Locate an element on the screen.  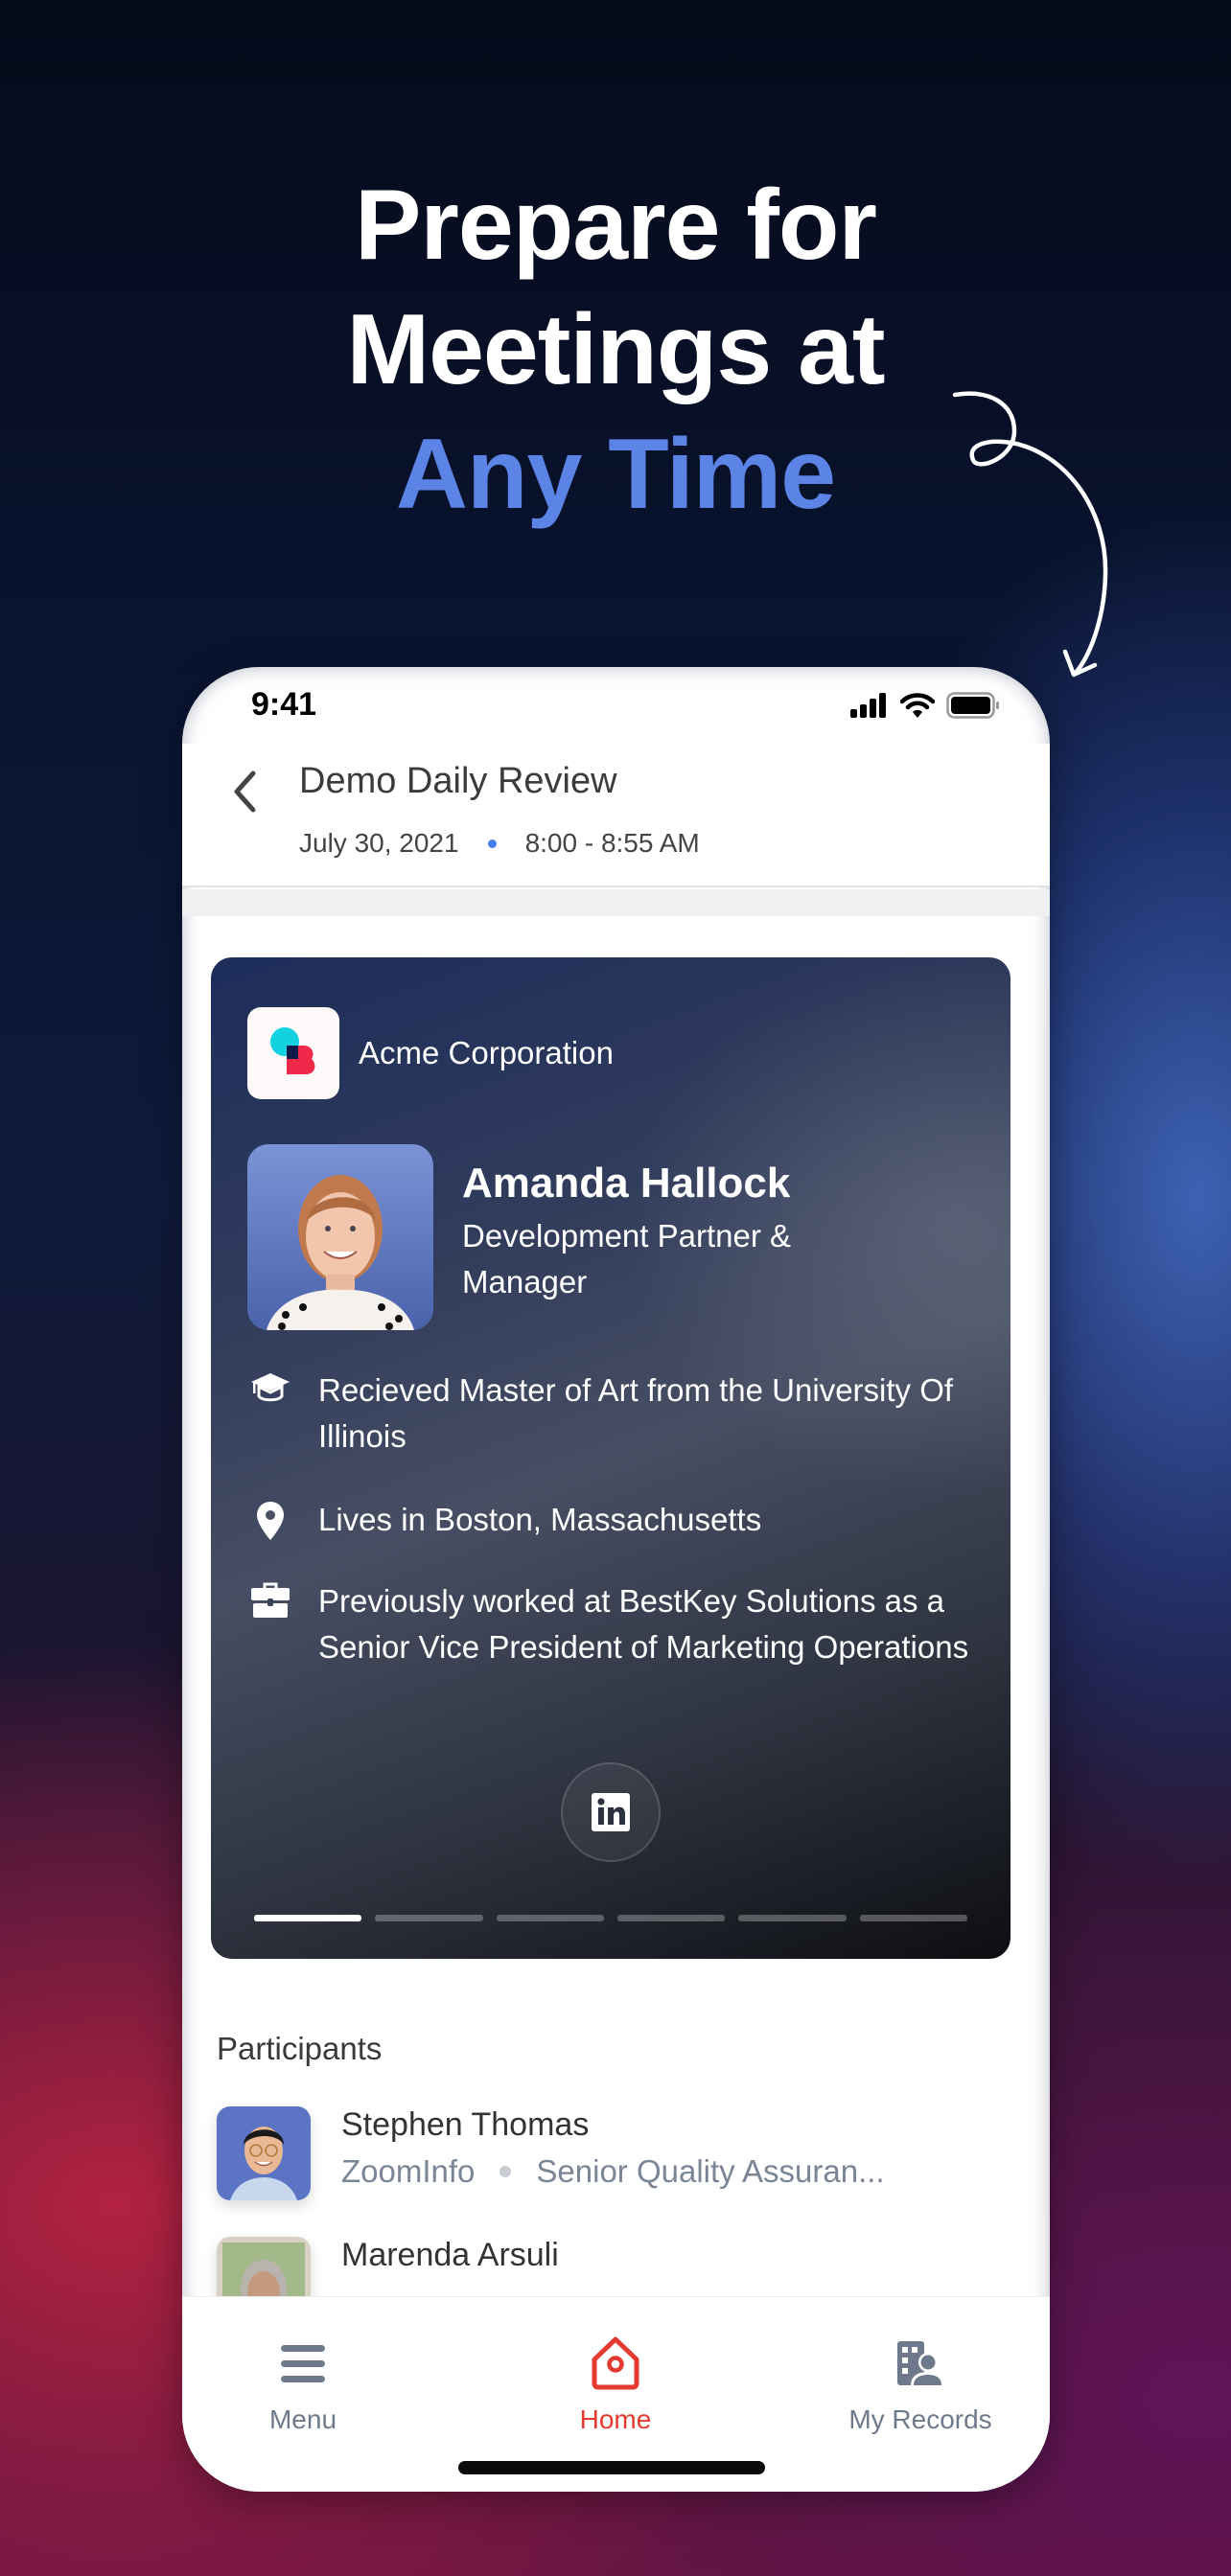
back-button is located at coordinates (245, 791).